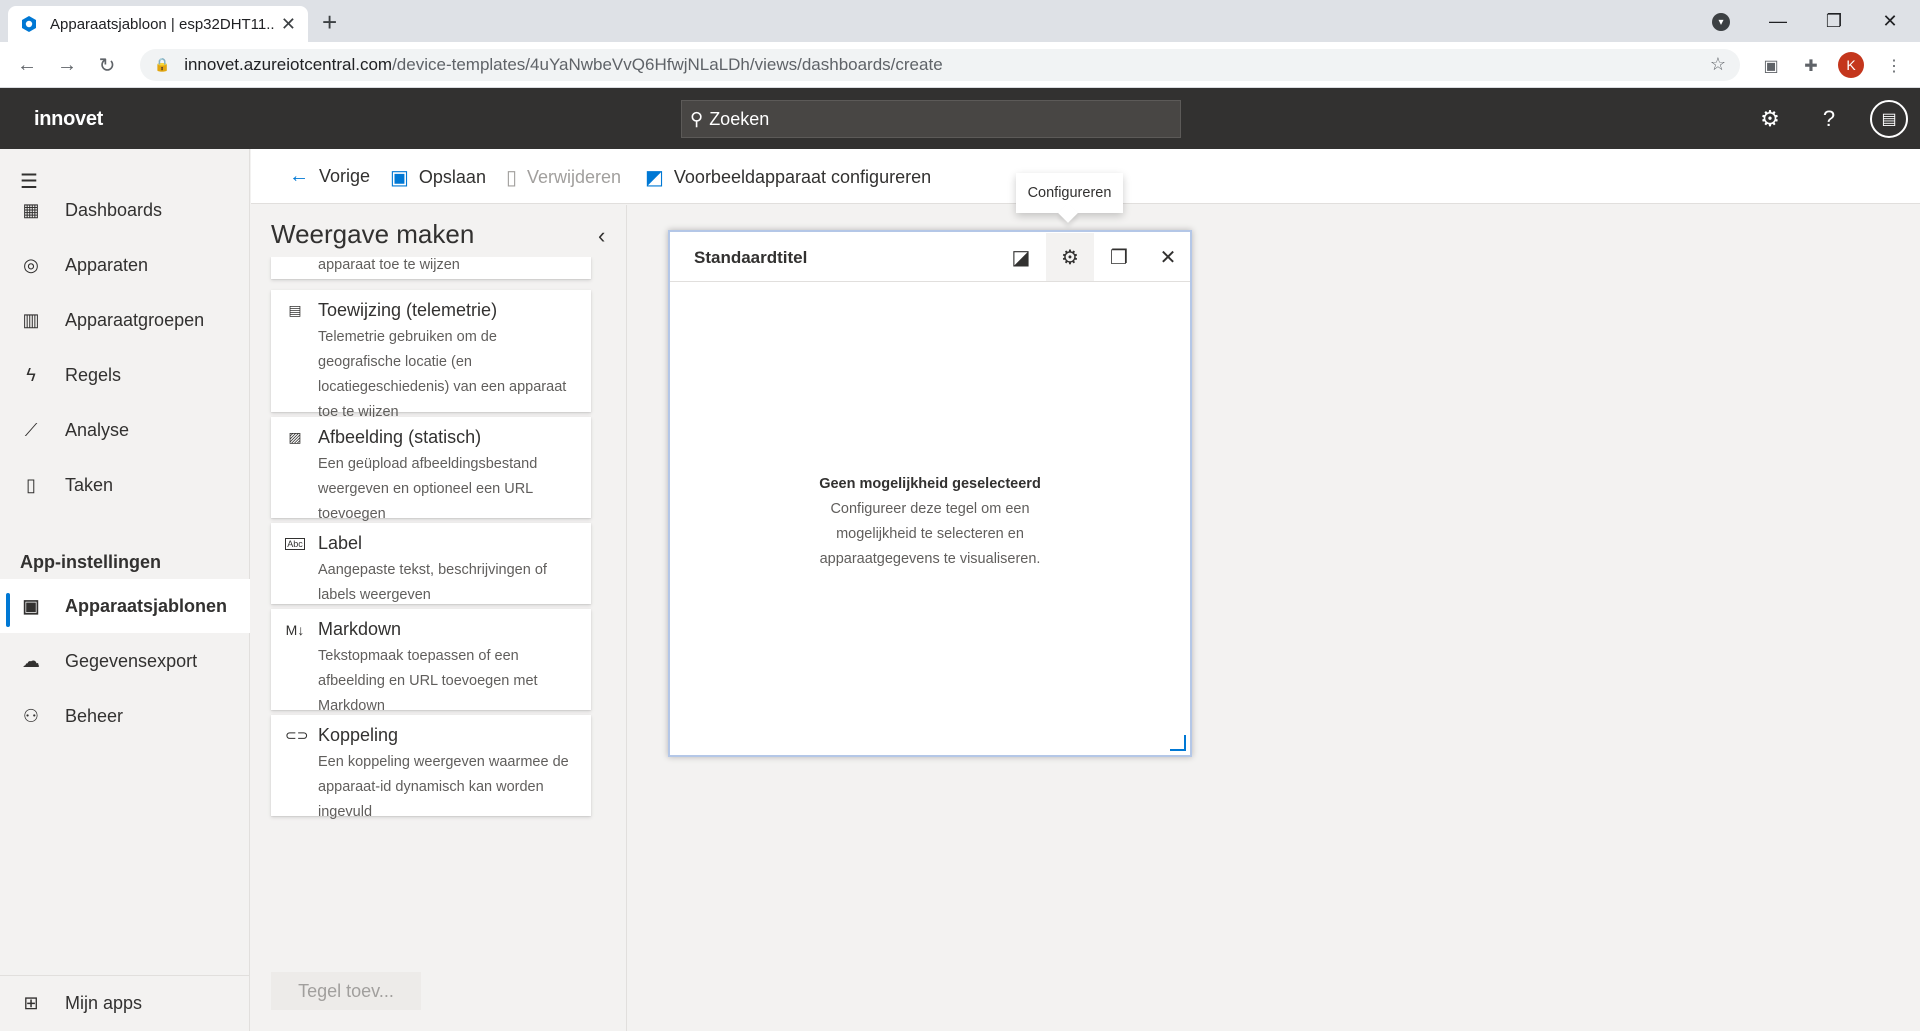  What do you see at coordinates (295, 543) in the screenshot?
I see `label-icon: Abc` at bounding box center [295, 543].